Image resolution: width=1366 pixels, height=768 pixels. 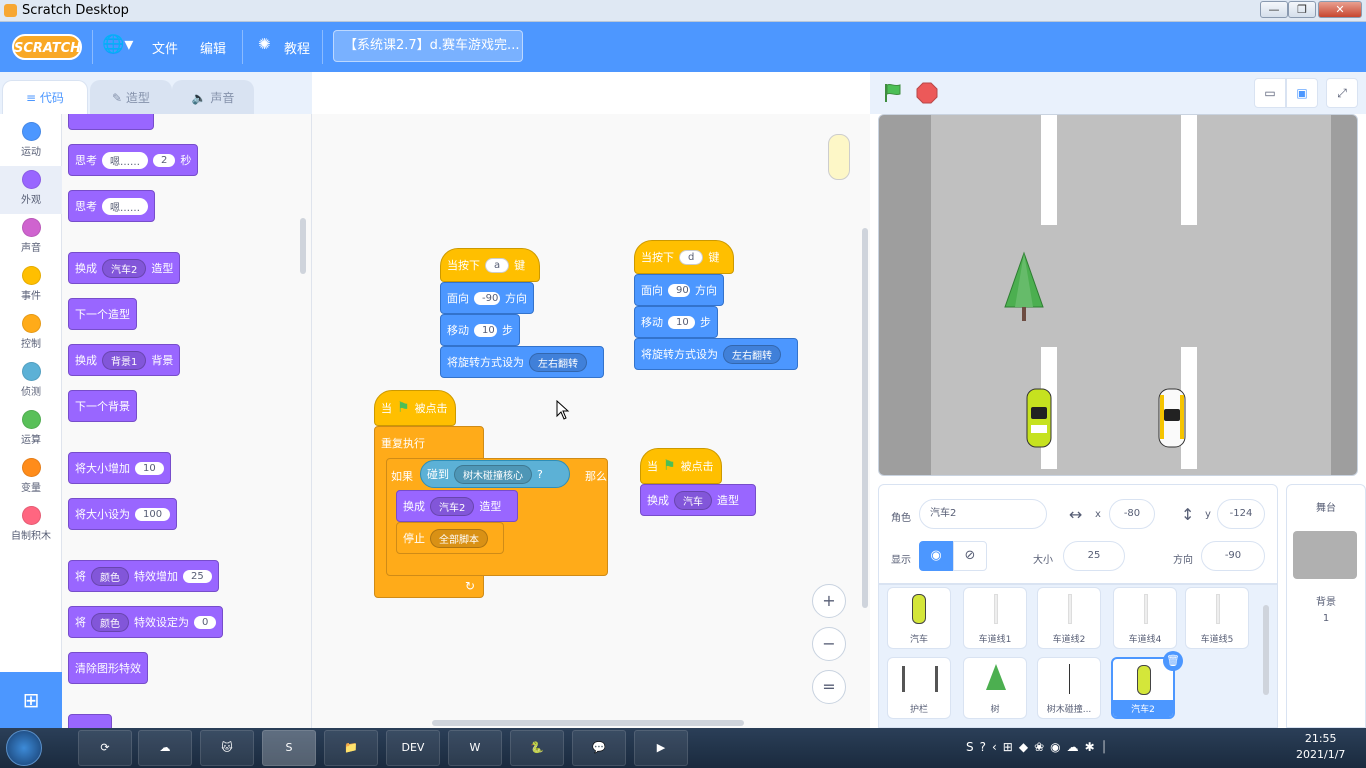 What do you see at coordinates (1302, 9) in the screenshot?
I see `maximize-button: ❐` at bounding box center [1302, 9].